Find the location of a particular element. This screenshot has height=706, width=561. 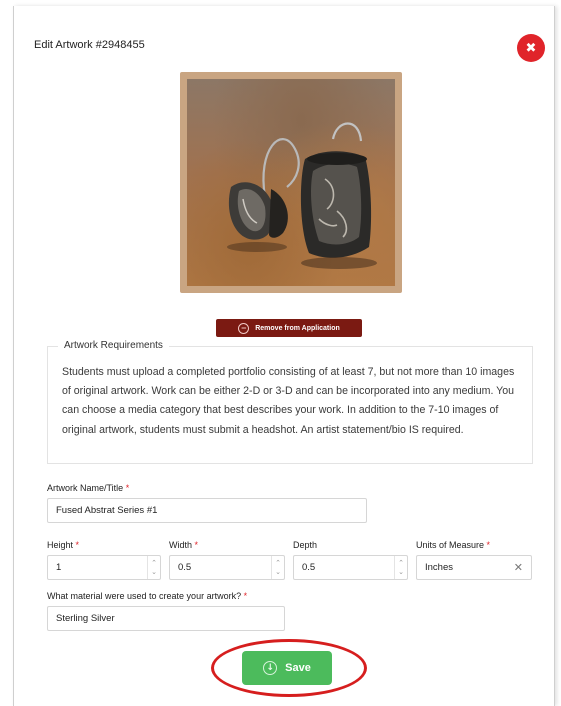

save-button: ↓ Save is located at coordinates (287, 668).